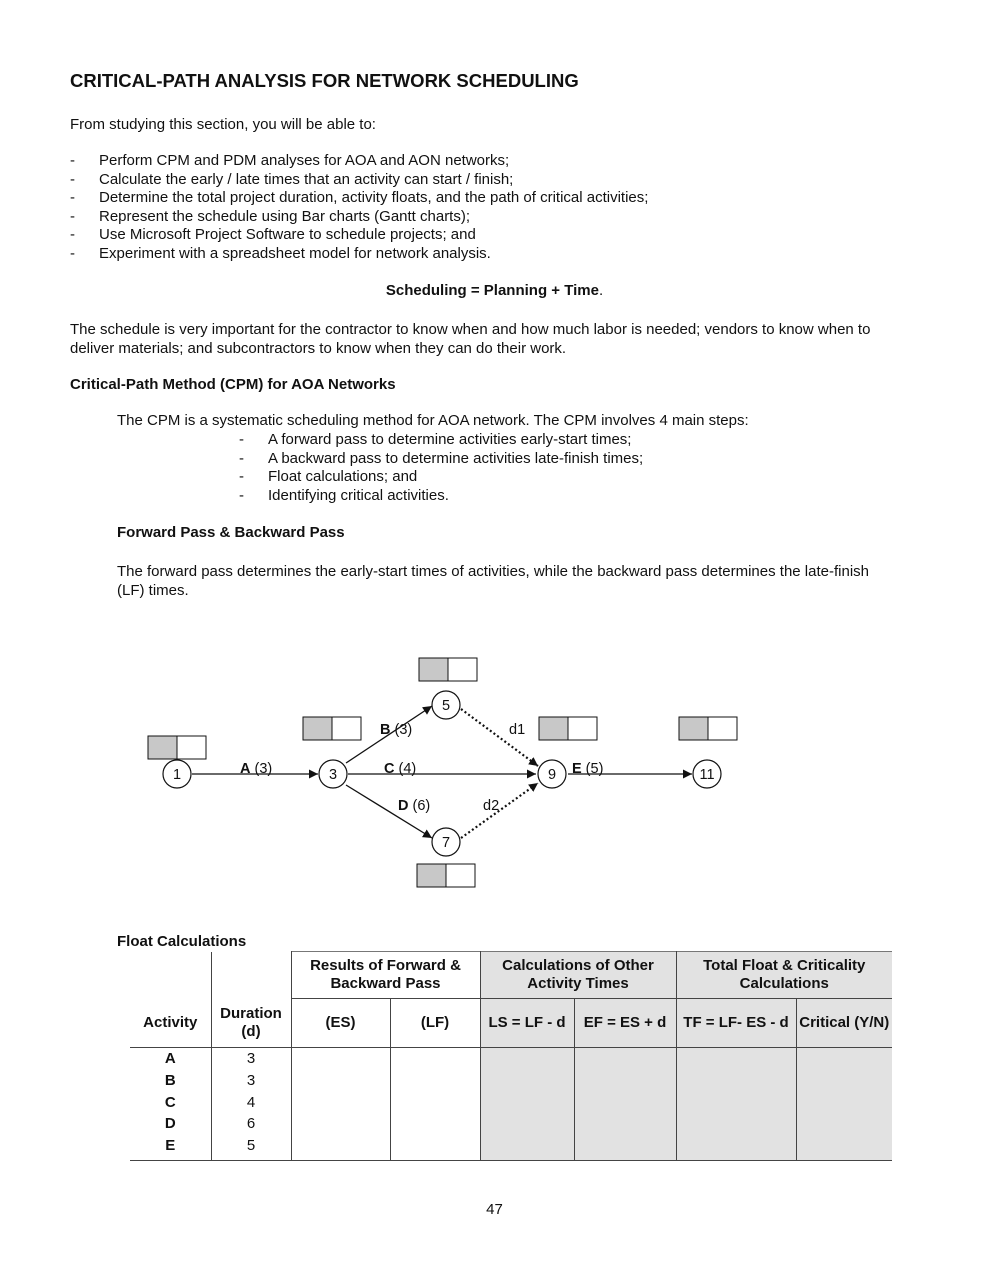 The height and width of the screenshot is (1280, 989). Describe the element at coordinates (256, 769) in the screenshot. I see `activity-label-a: A (3)` at that location.